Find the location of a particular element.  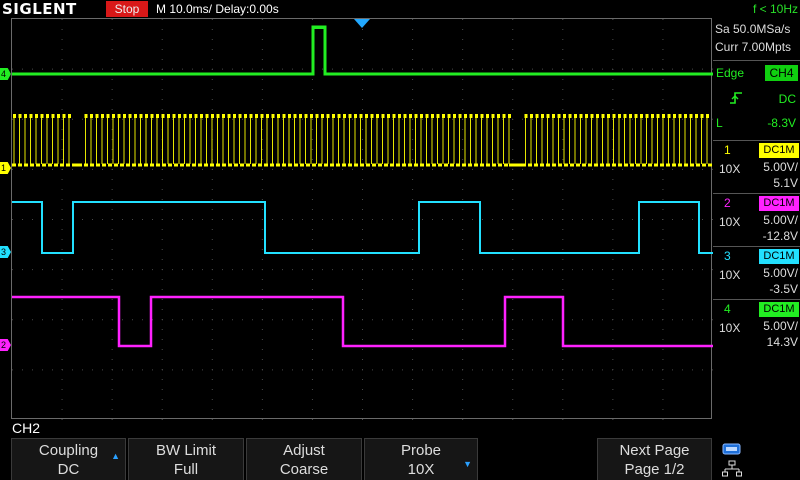

channel-offset: 5.1V is located at coordinates (785, 183).